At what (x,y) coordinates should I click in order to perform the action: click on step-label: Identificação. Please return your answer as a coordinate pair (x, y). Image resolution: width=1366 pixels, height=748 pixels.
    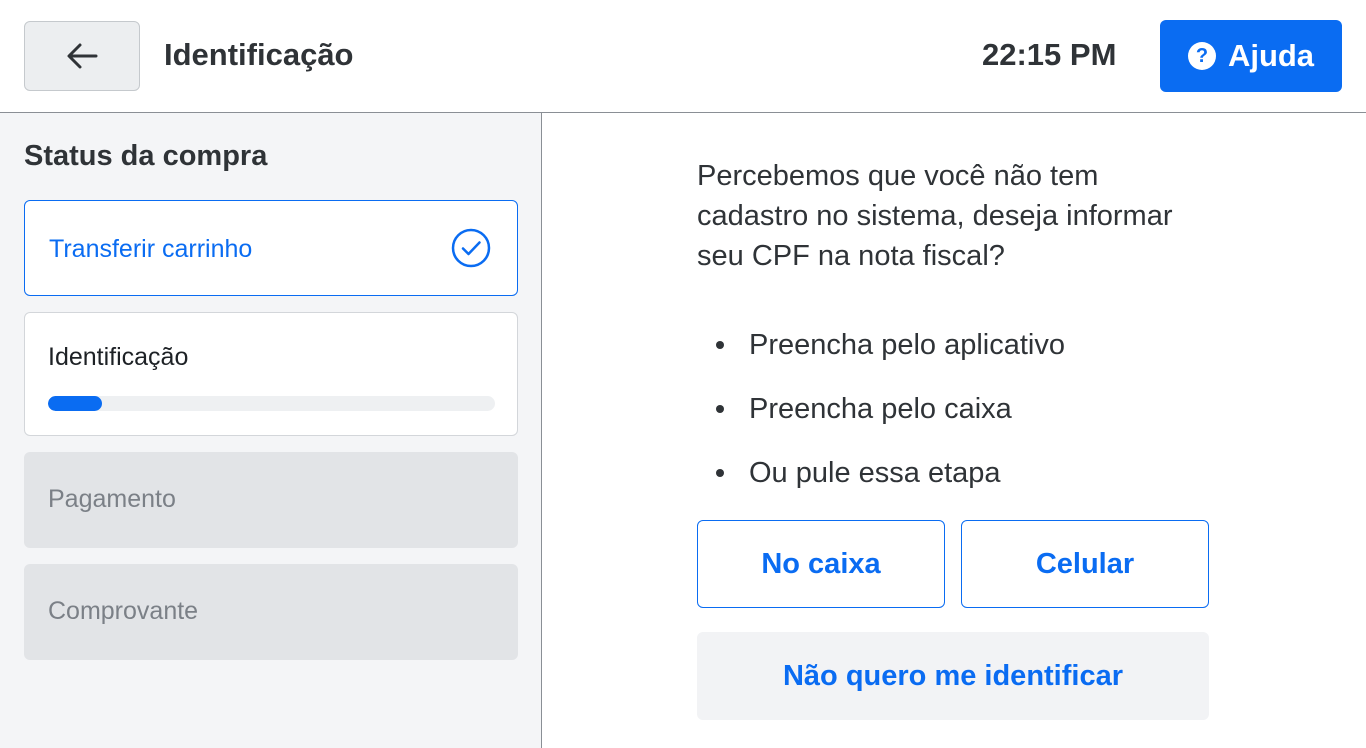
    Looking at the image, I should click on (118, 357).